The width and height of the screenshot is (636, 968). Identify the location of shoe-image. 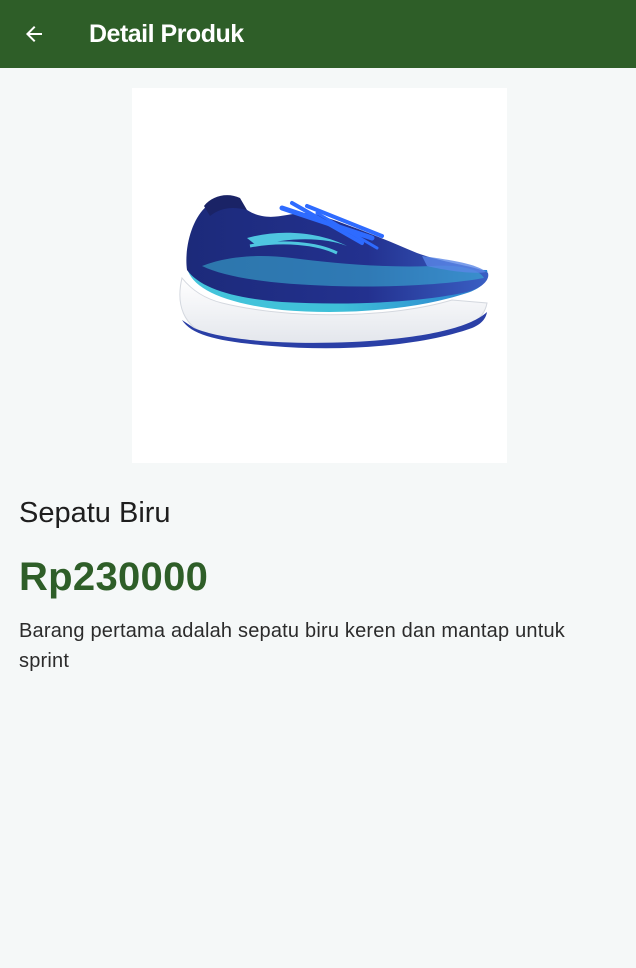
(334, 272).